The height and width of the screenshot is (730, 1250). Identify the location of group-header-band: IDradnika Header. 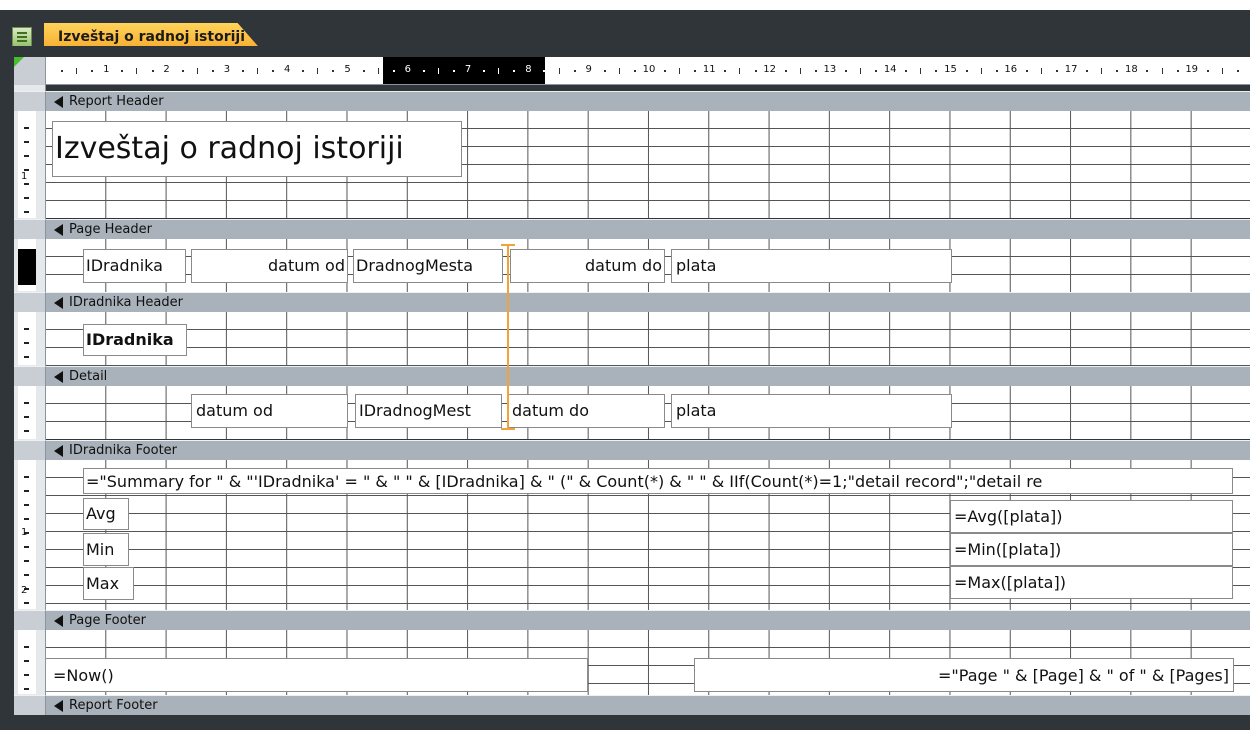
(648, 302).